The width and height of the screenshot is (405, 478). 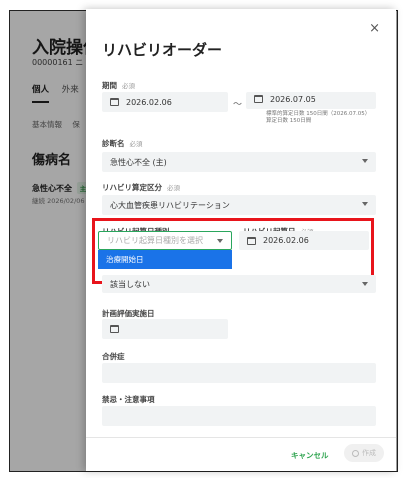 I want to click on create-button: 作成, so click(x=364, y=453).